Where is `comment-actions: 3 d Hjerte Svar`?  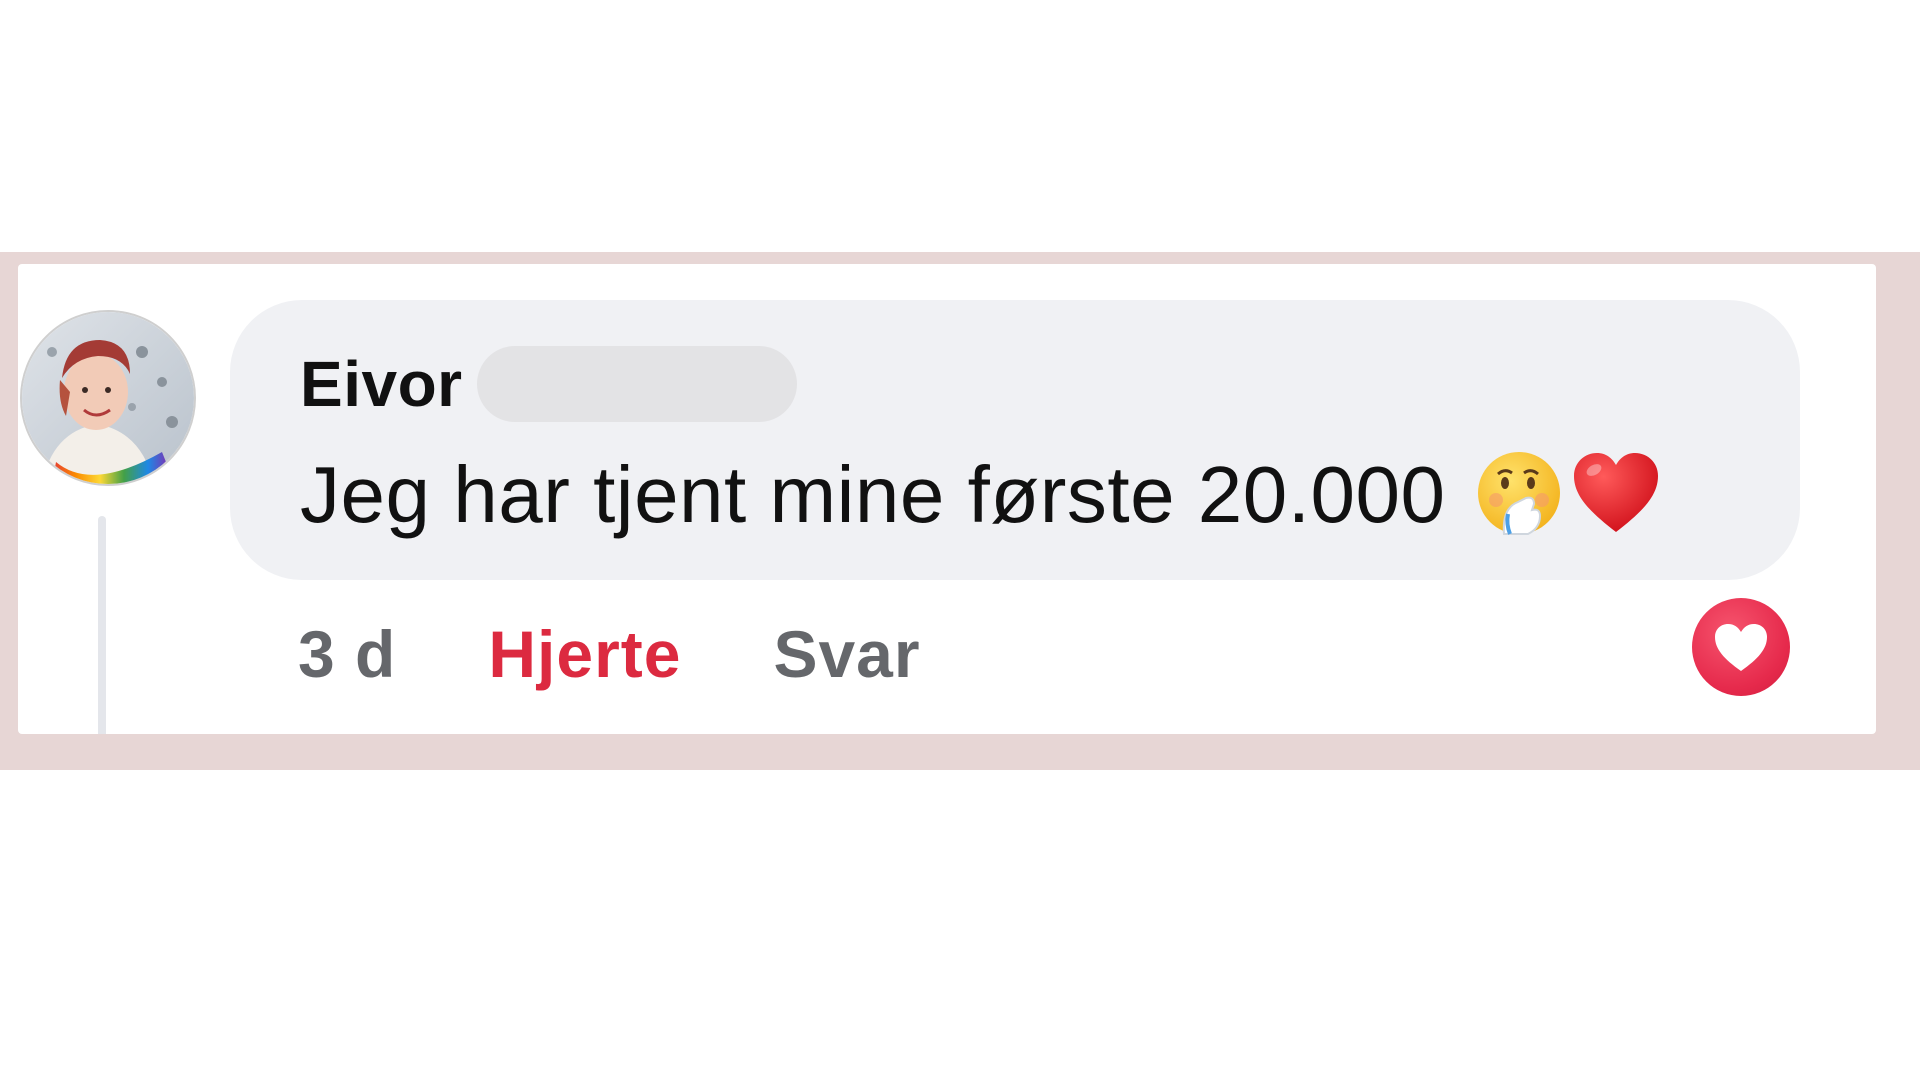
comment-actions: 3 d Hjerte Svar is located at coordinates (609, 654).